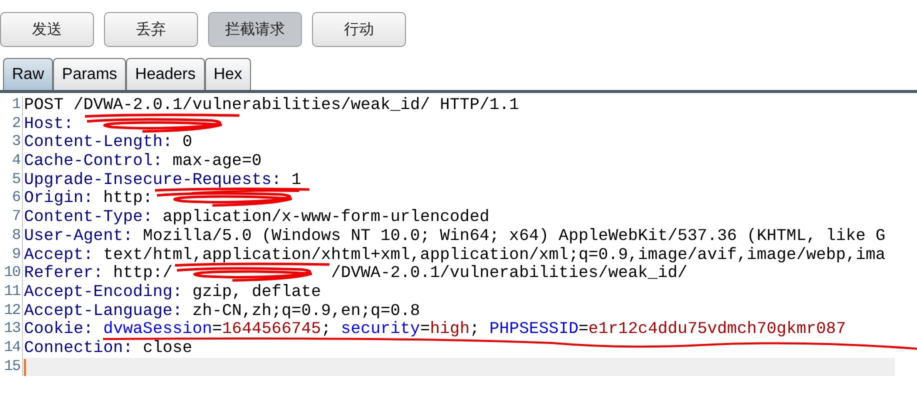  What do you see at coordinates (228, 74) in the screenshot?
I see `tab: Hex` at bounding box center [228, 74].